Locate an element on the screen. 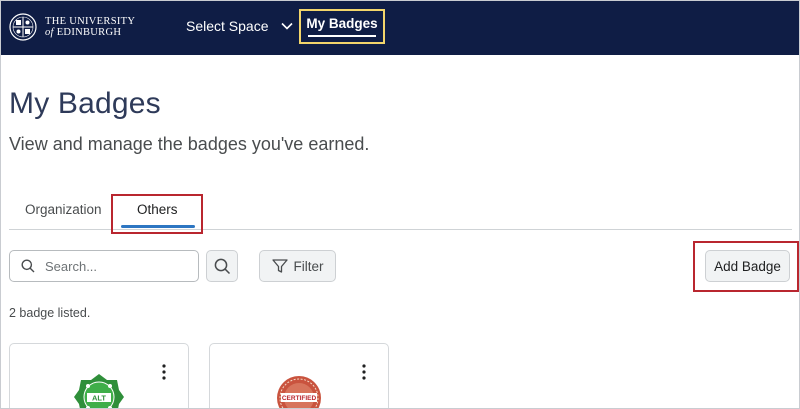  select-space-menu: Select Space is located at coordinates (239, 26).